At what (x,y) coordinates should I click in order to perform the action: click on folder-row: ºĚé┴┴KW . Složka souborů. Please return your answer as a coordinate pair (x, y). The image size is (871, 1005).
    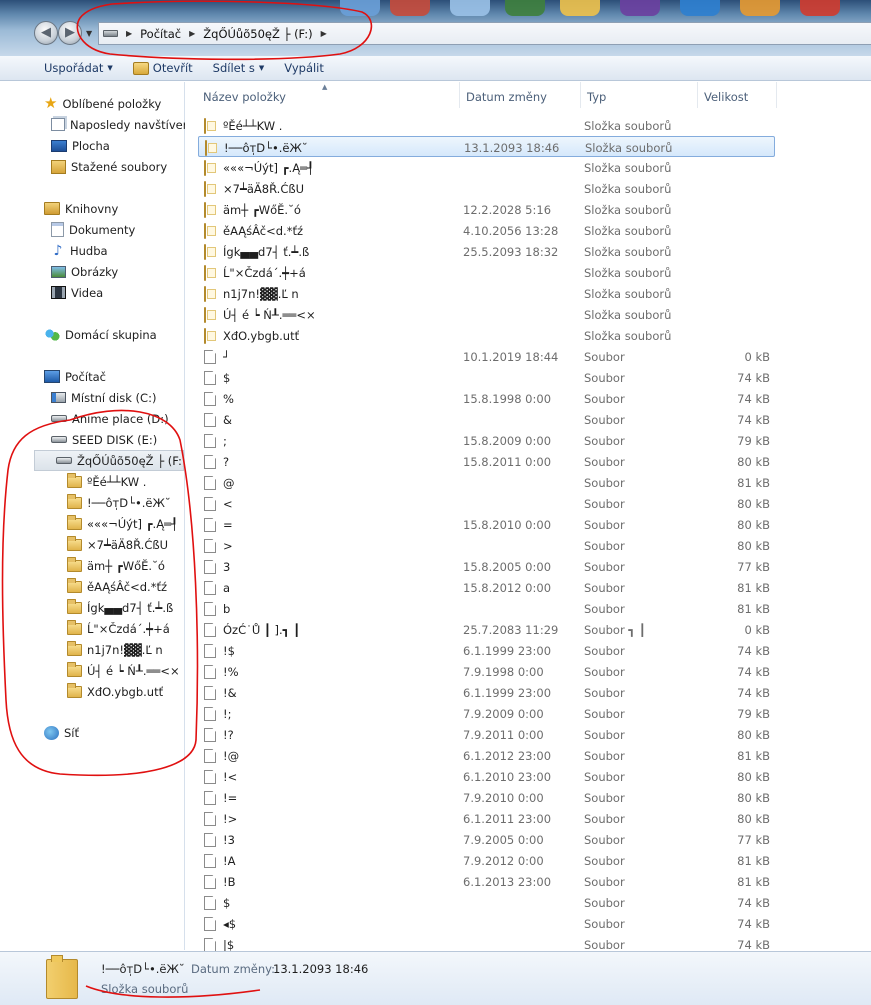
    Looking at the image, I should click on (486, 125).